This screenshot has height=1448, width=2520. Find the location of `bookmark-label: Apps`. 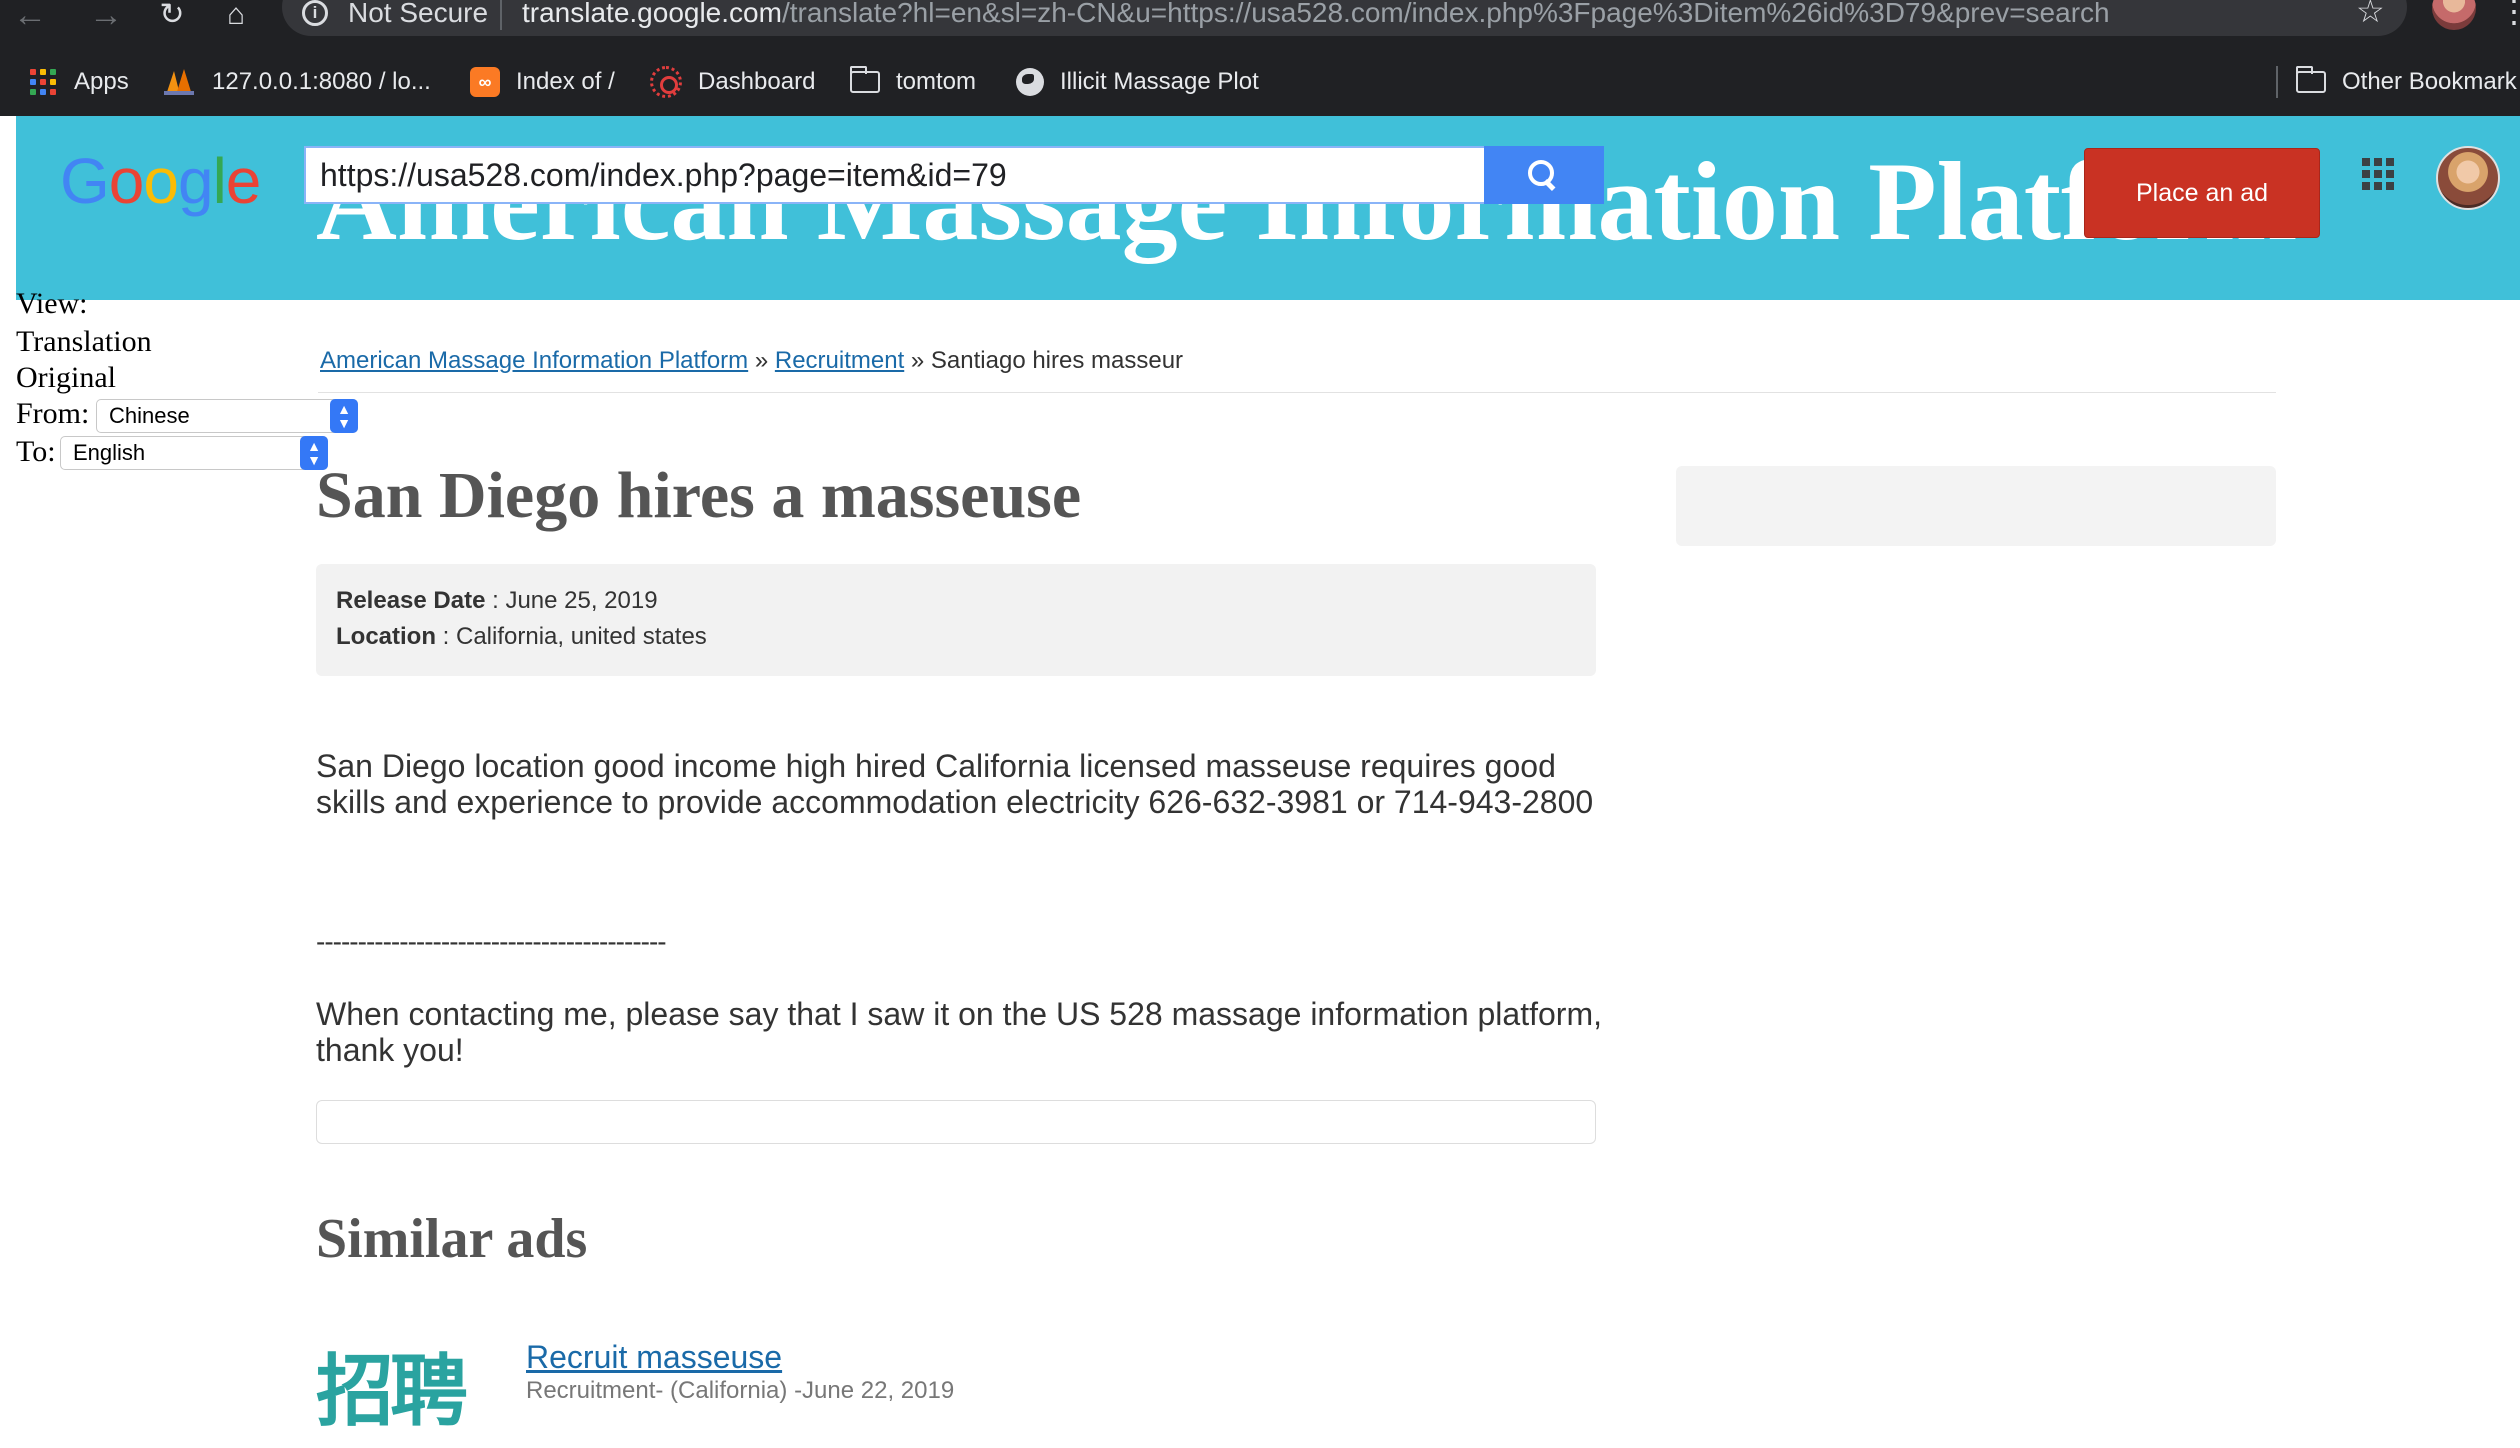

bookmark-label: Apps is located at coordinates (101, 81).